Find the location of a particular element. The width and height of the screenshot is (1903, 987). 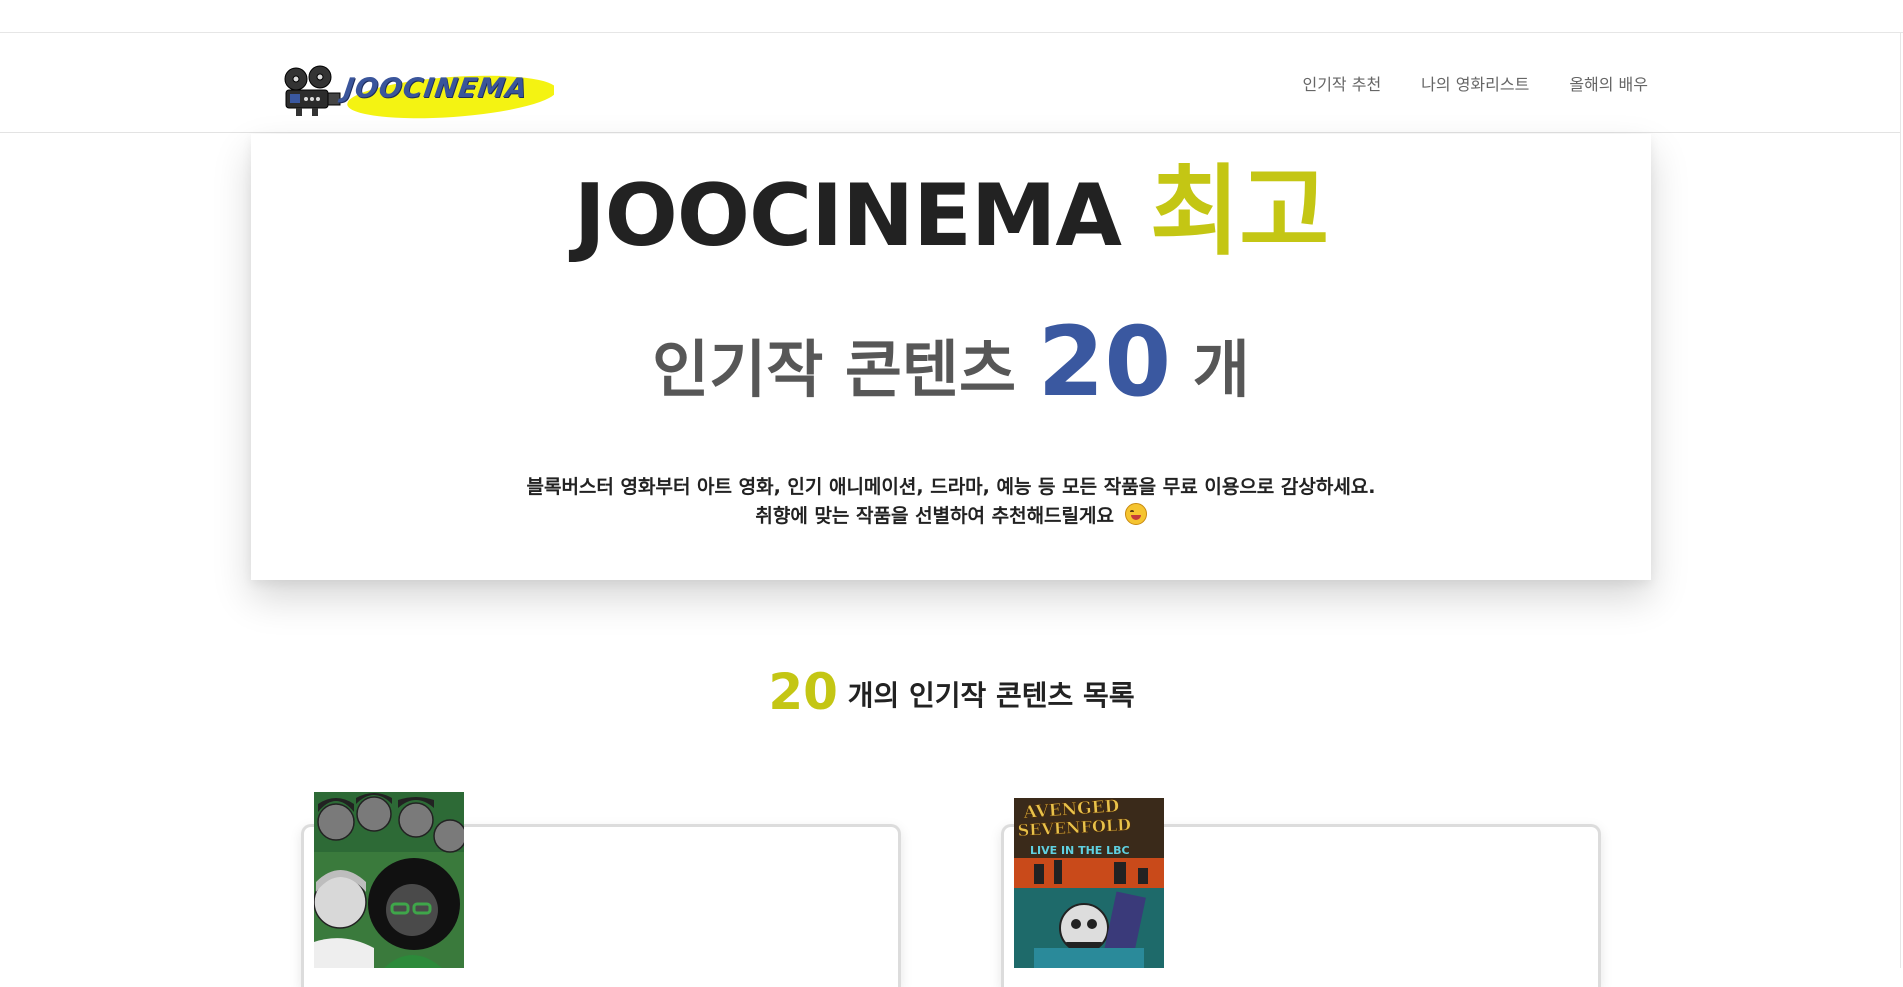

logo-wordmark: JOOCINEMA is located at coordinates (435, 88).